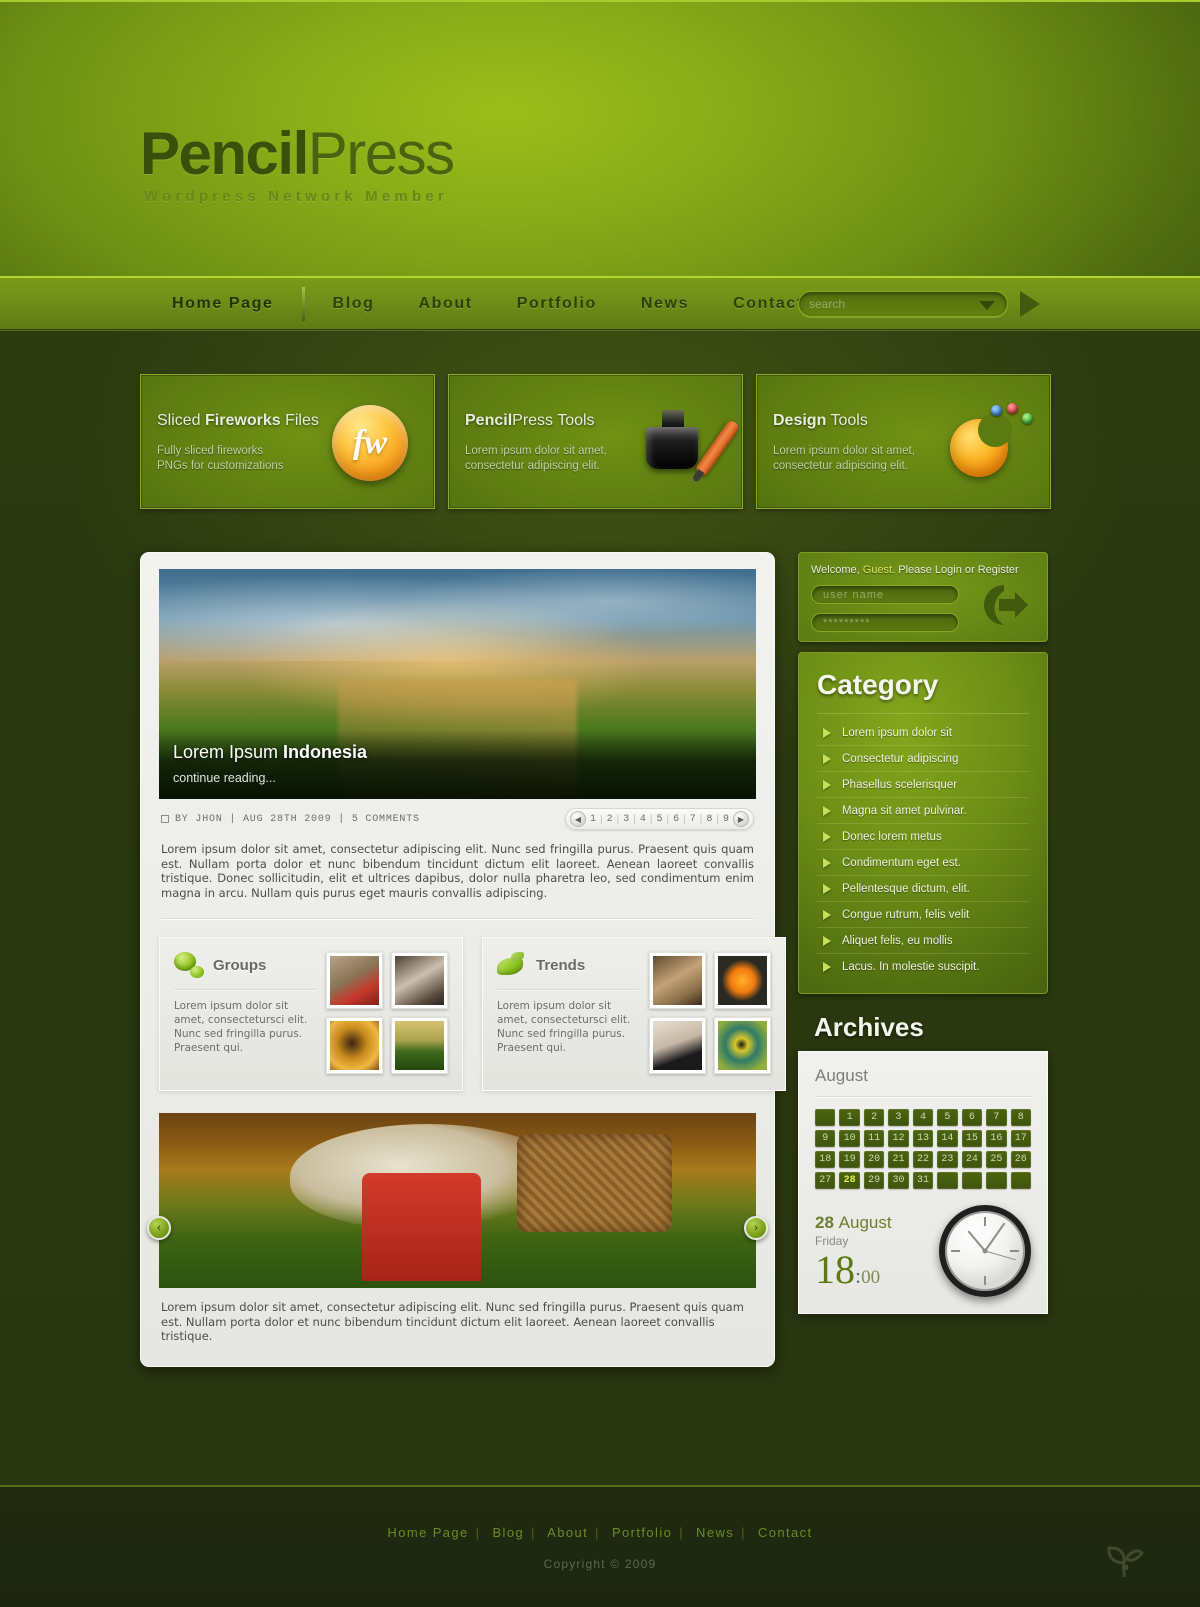 The height and width of the screenshot is (1607, 1200). I want to click on carousel-next-button: ›, so click(756, 1228).